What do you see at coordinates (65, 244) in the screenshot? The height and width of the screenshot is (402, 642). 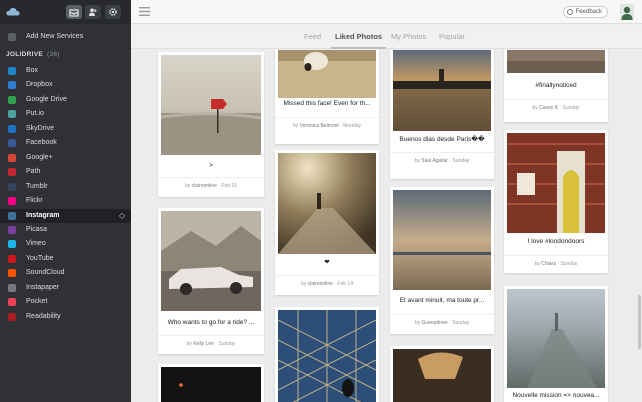 I see `sidebar-item-vimeo: Vimeo` at bounding box center [65, 244].